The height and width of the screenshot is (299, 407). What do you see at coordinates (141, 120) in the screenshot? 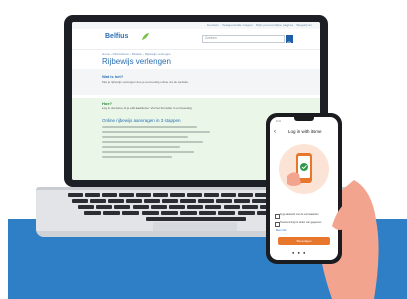
I see `steps-subtitle: Online rijbewijs aanvragen in 3 stappen` at bounding box center [141, 120].